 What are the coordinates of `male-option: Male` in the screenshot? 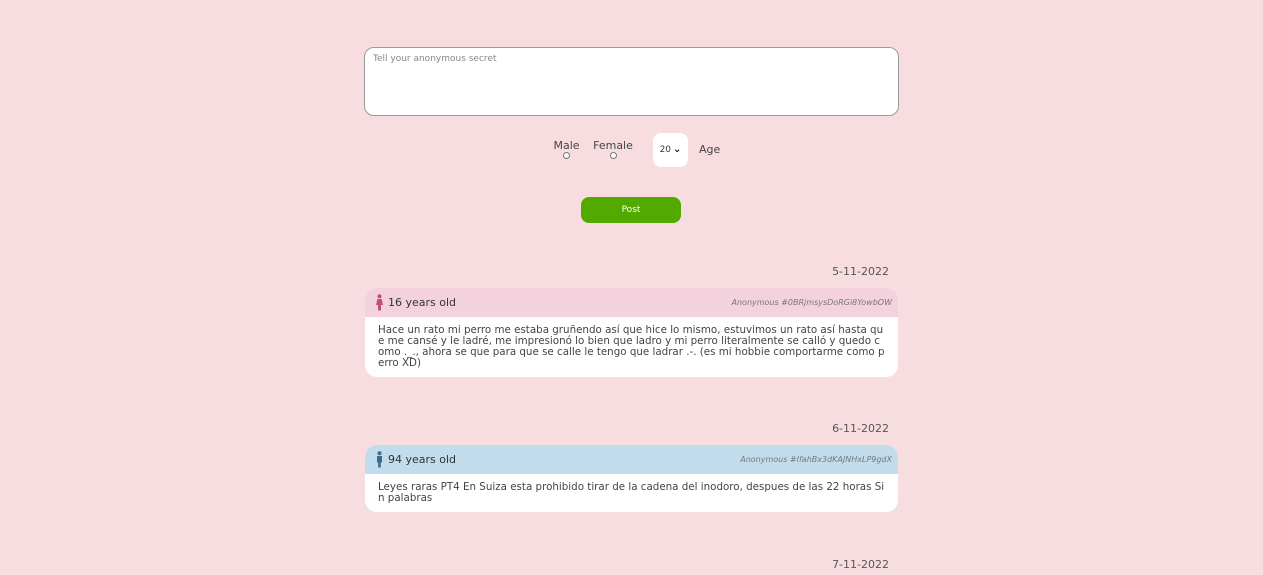 It's located at (566, 149).